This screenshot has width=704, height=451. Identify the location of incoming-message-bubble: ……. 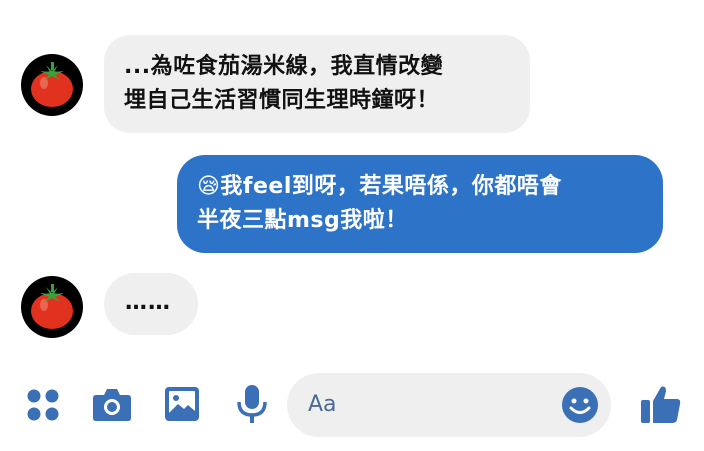
(151, 304).